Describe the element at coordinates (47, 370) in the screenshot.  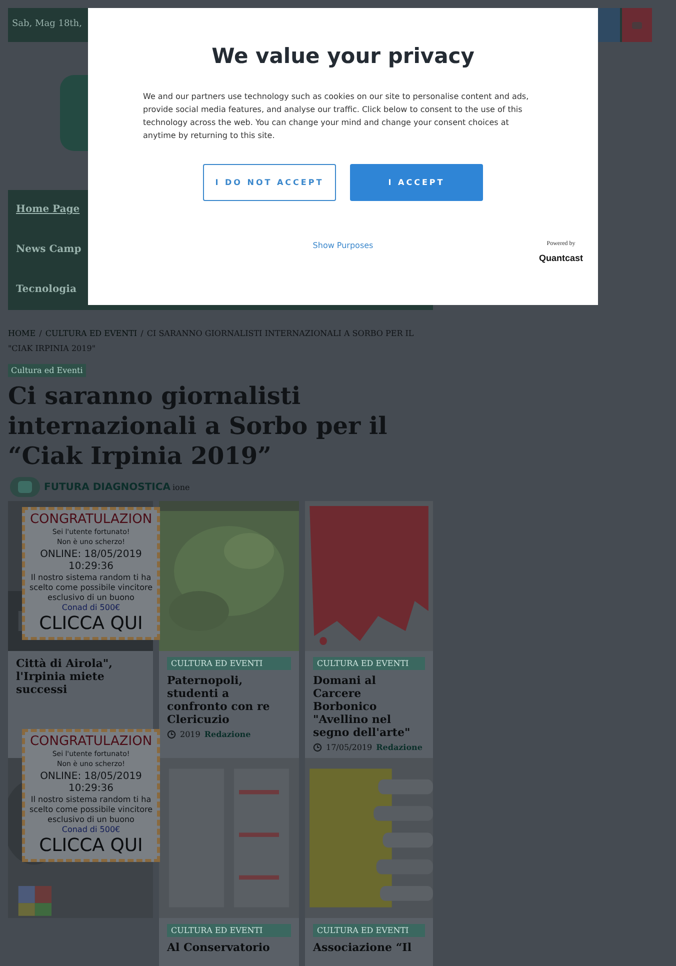
I see `category-tag: Cultura ed Eventi` at that location.